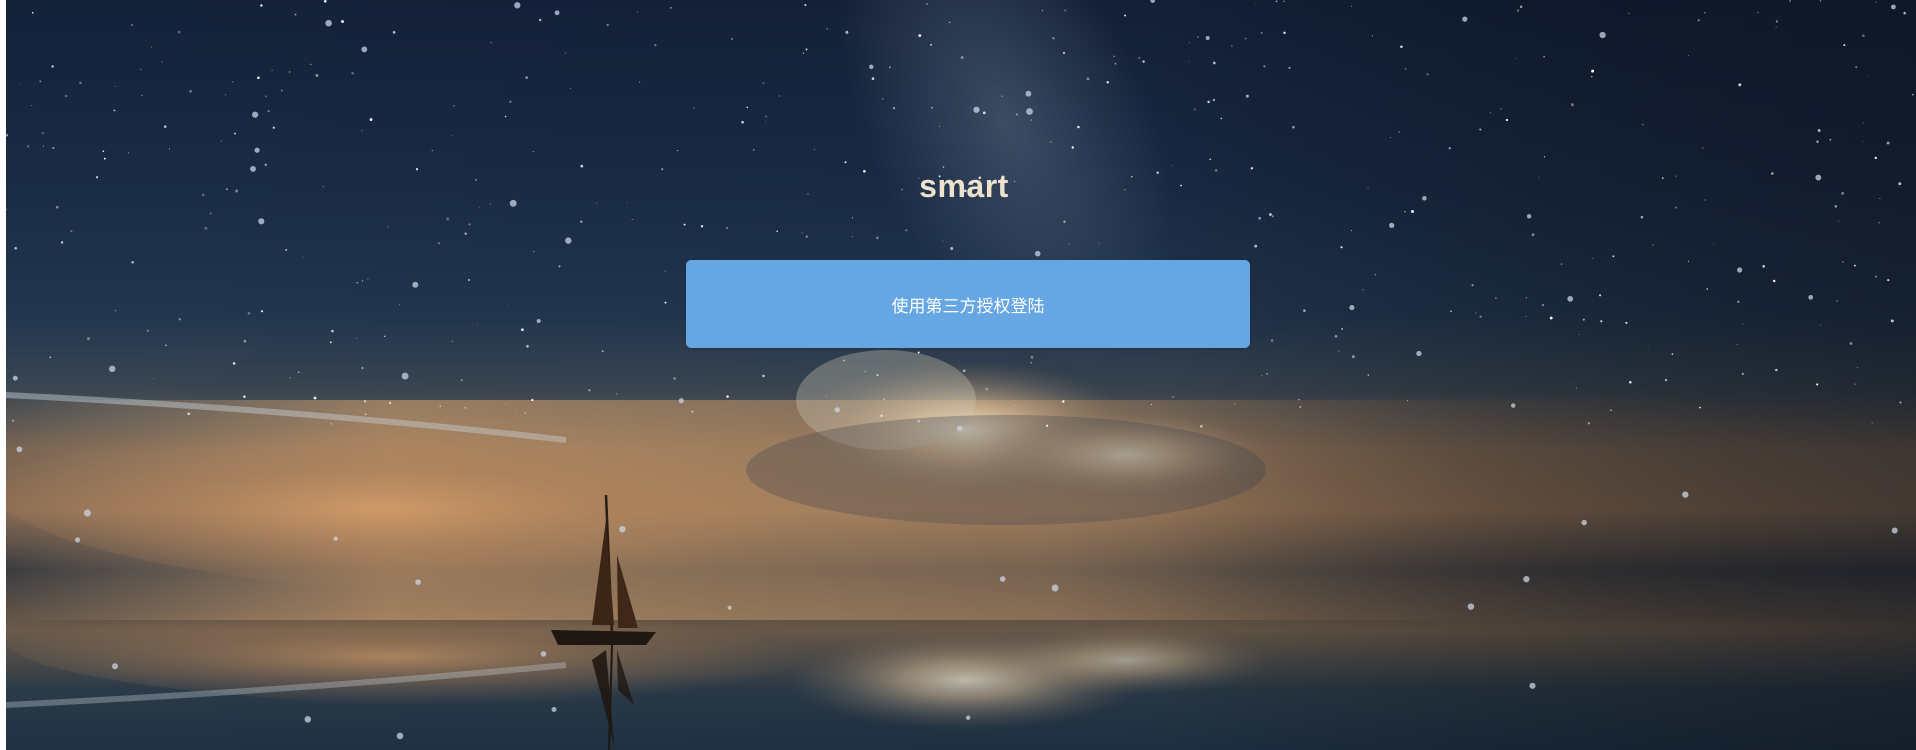  What do you see at coordinates (968, 304) in the screenshot?
I see `third-party-auth-login-button: 使用第三方授权登陆` at bounding box center [968, 304].